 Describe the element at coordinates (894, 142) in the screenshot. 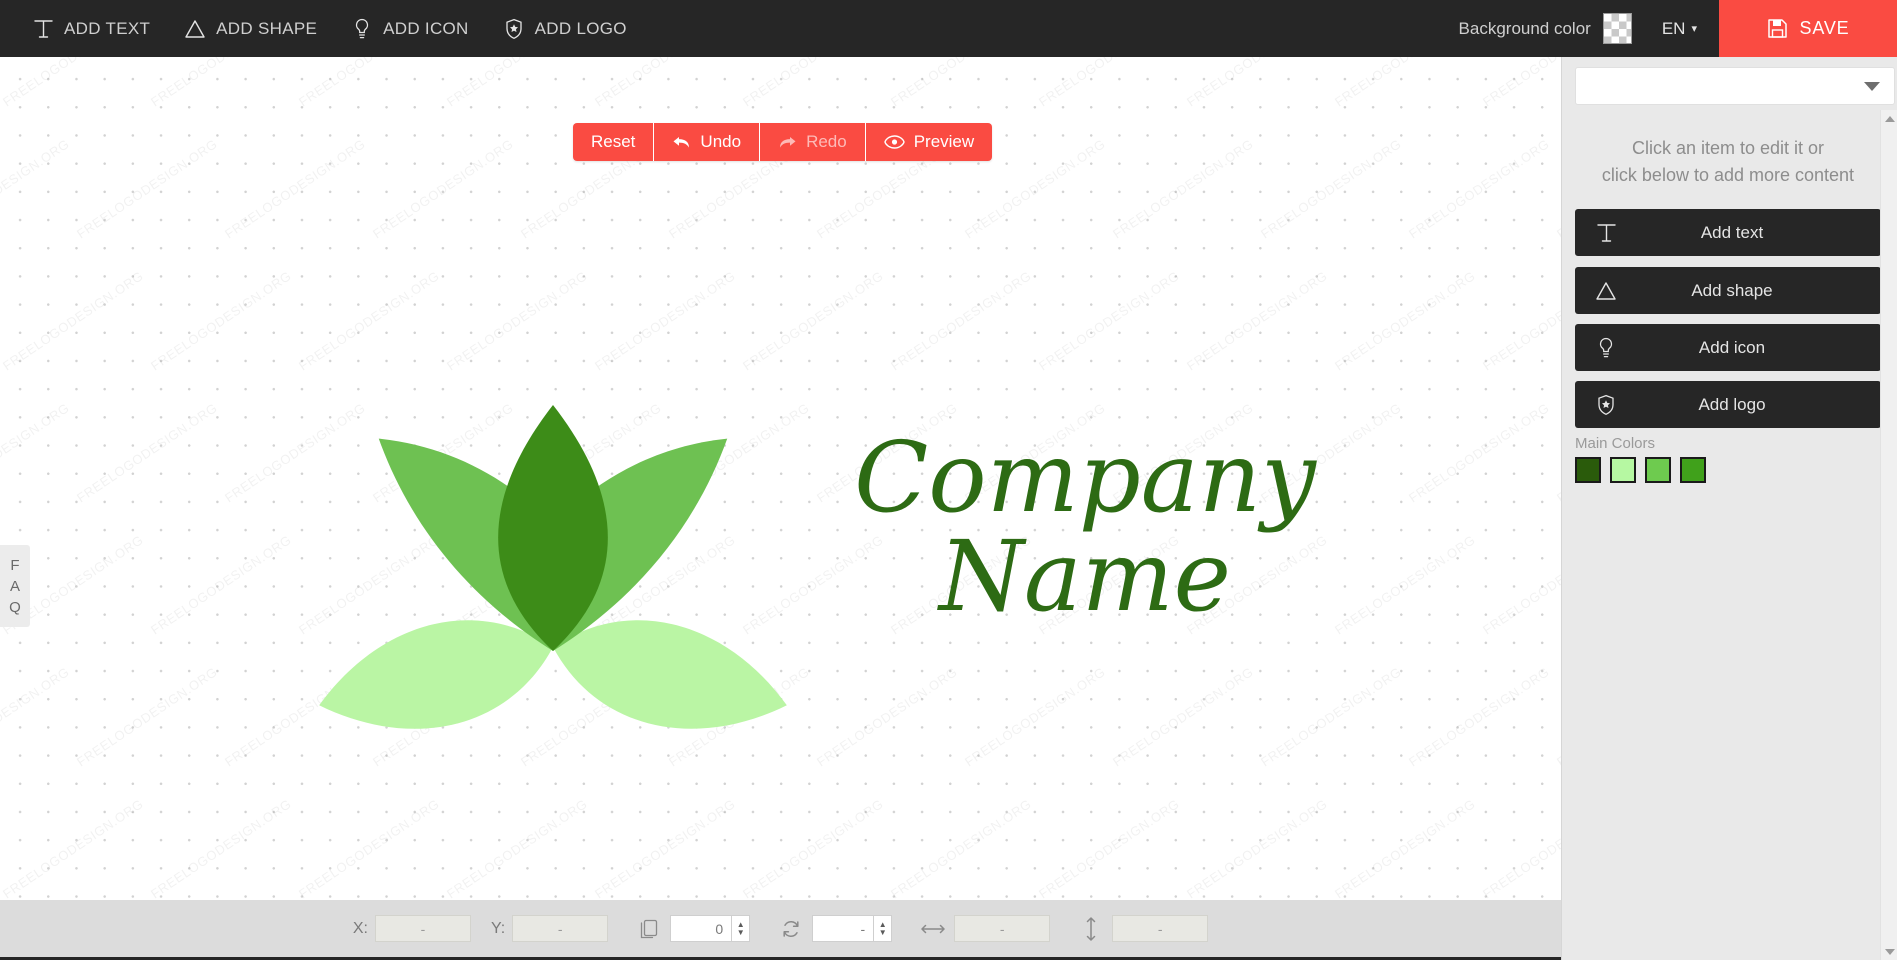

I see `eye-icon` at that location.